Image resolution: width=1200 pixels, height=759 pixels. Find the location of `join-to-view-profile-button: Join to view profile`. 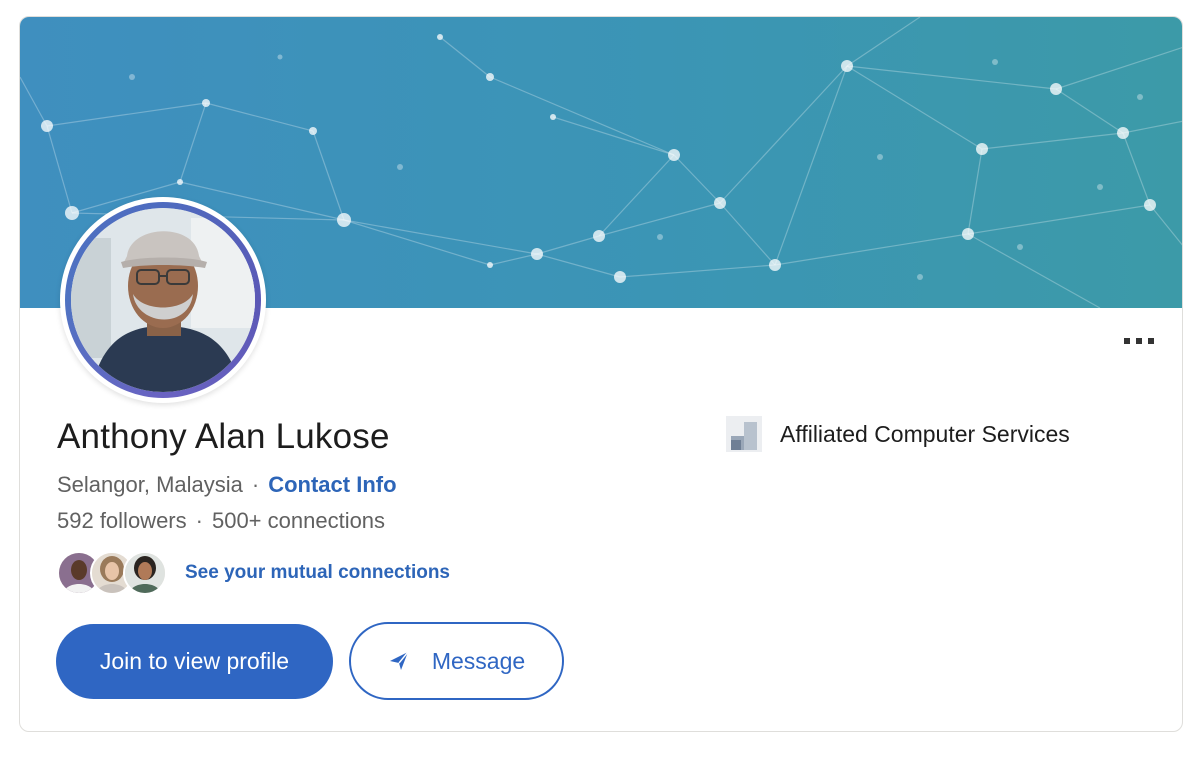

join-to-view-profile-button: Join to view profile is located at coordinates (194, 661).